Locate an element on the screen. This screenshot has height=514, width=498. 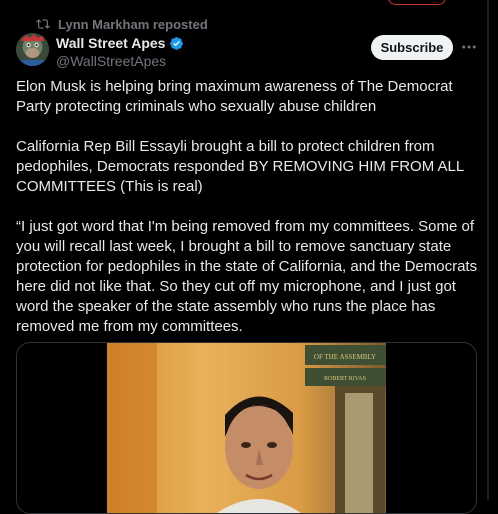
avatar is located at coordinates (32, 49).